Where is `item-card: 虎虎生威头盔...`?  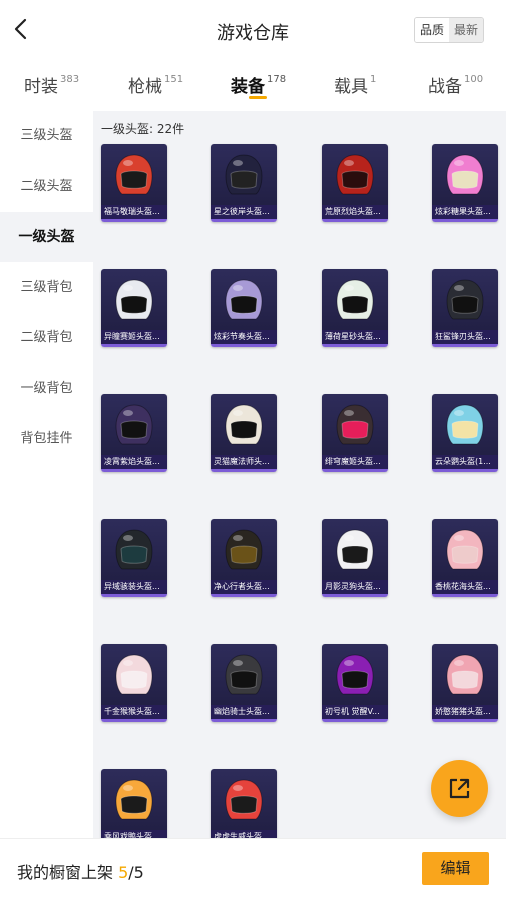 item-card: 虎虎生威头盔... is located at coordinates (244, 803).